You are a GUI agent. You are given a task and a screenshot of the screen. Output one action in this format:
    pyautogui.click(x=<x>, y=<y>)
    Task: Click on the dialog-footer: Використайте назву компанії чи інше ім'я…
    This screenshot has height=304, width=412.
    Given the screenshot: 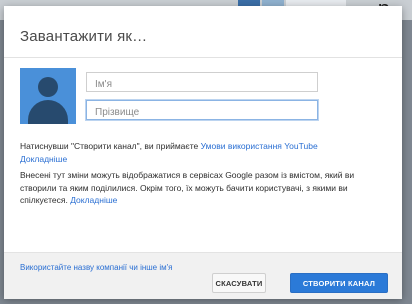 What is the action you would take?
    pyautogui.click(x=203, y=275)
    